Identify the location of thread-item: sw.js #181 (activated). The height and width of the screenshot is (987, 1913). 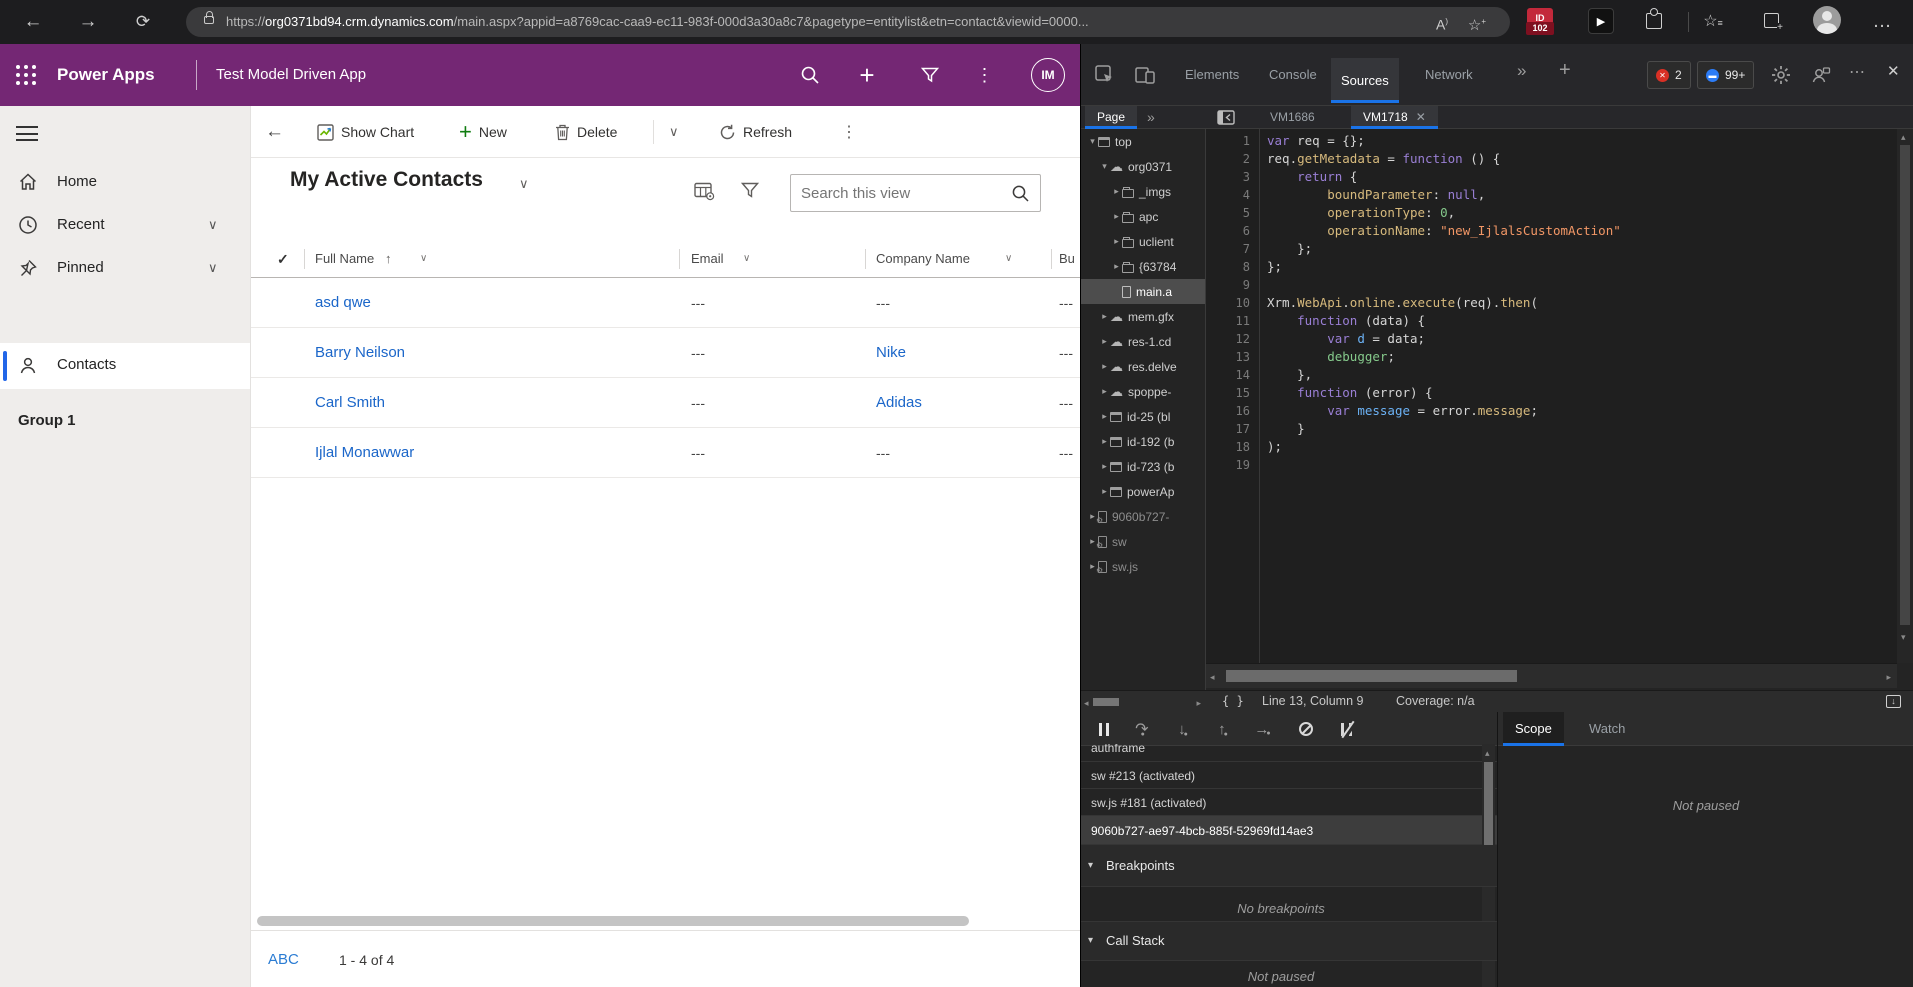
(1289, 802).